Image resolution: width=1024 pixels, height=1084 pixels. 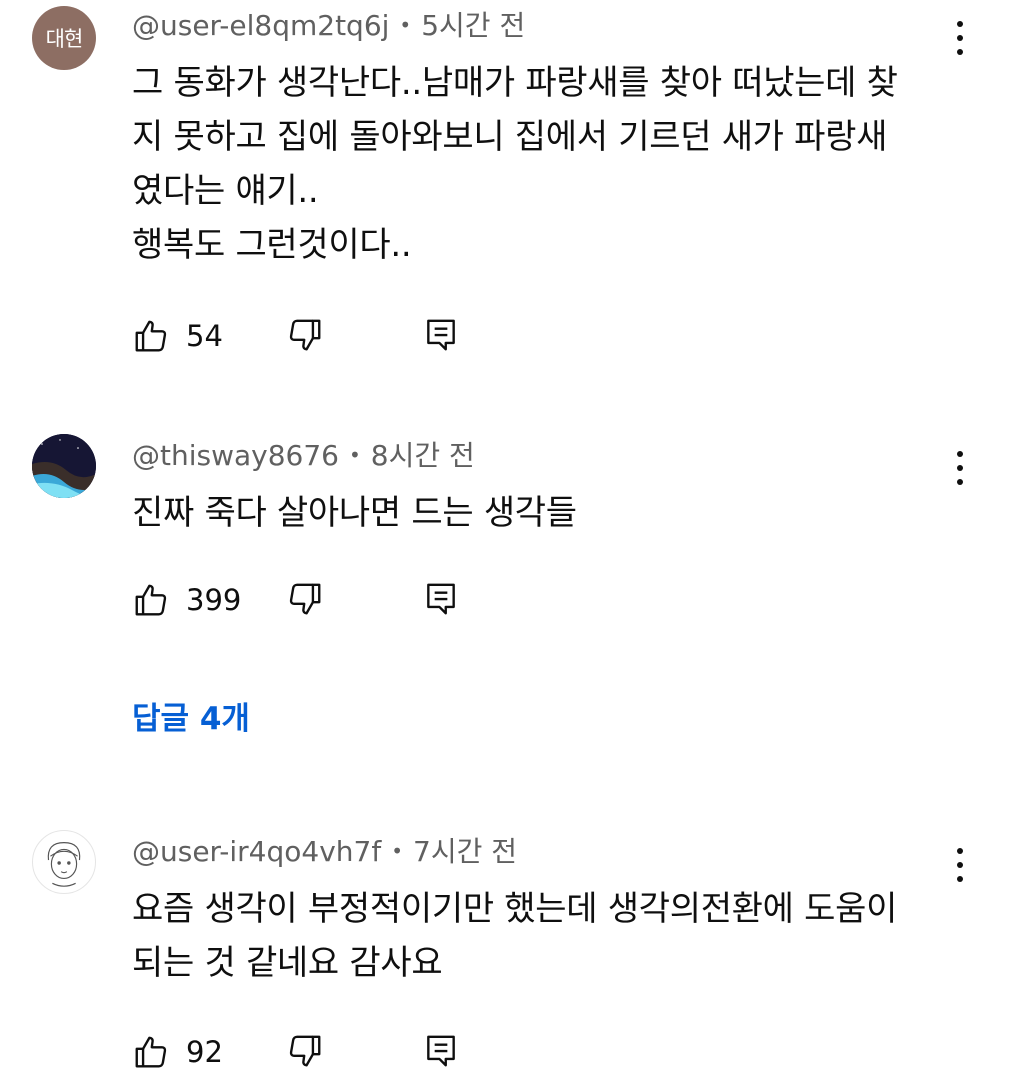 What do you see at coordinates (354, 513) in the screenshot?
I see `comment-text: 진짜 죽다 살아나면 드는 생각들` at bounding box center [354, 513].